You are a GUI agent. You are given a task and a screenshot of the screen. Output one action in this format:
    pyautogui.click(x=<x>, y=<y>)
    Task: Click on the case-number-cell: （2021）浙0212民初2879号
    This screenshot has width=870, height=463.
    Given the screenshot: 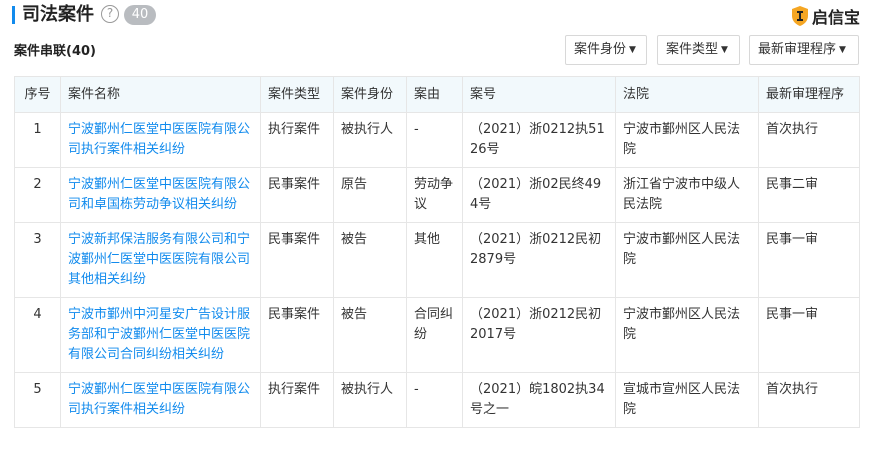 What is the action you would take?
    pyautogui.click(x=539, y=260)
    